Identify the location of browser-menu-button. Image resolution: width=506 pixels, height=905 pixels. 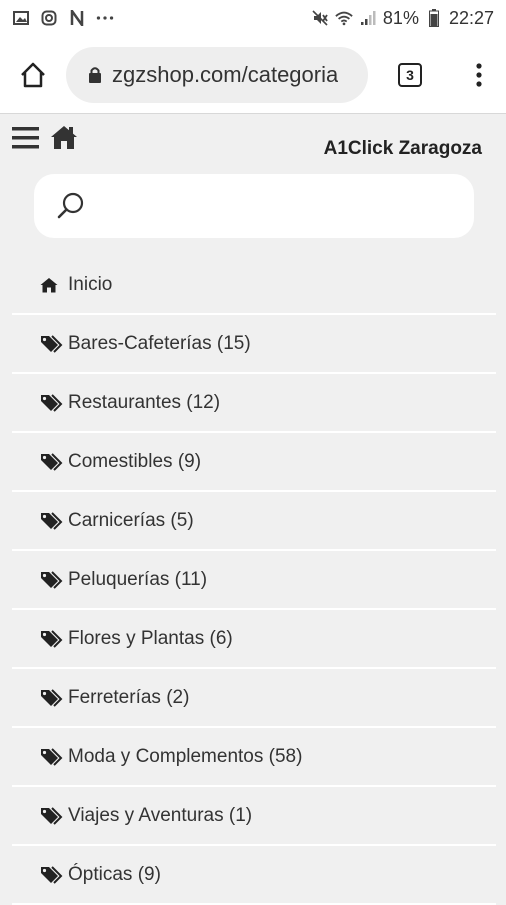
(479, 75).